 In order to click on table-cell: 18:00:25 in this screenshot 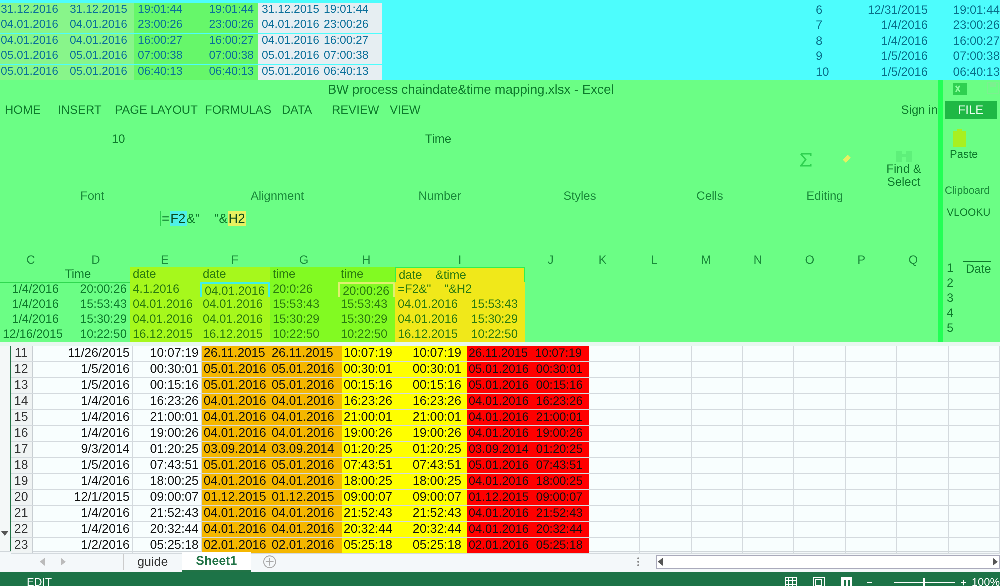, I will do `click(438, 481)`.